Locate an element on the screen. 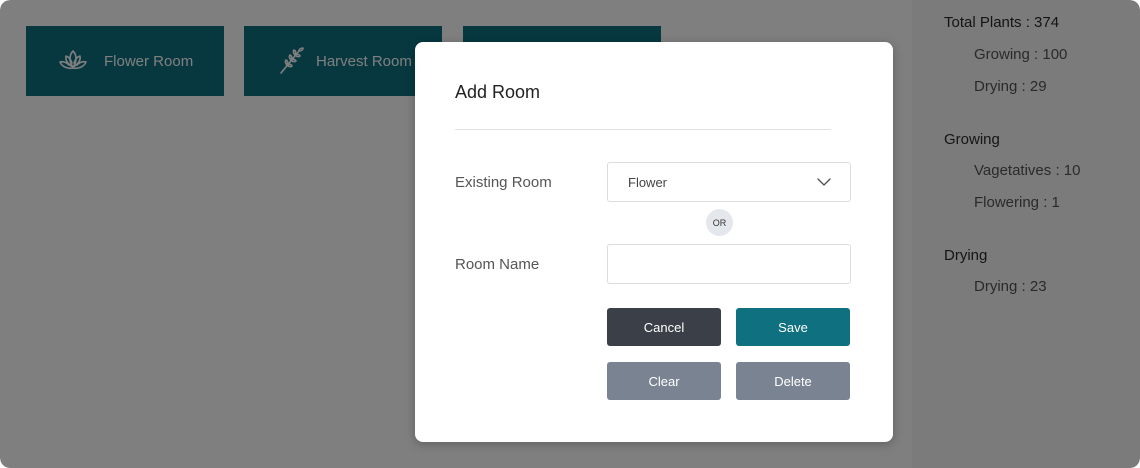  existing-room-select: Flower is located at coordinates (729, 182).